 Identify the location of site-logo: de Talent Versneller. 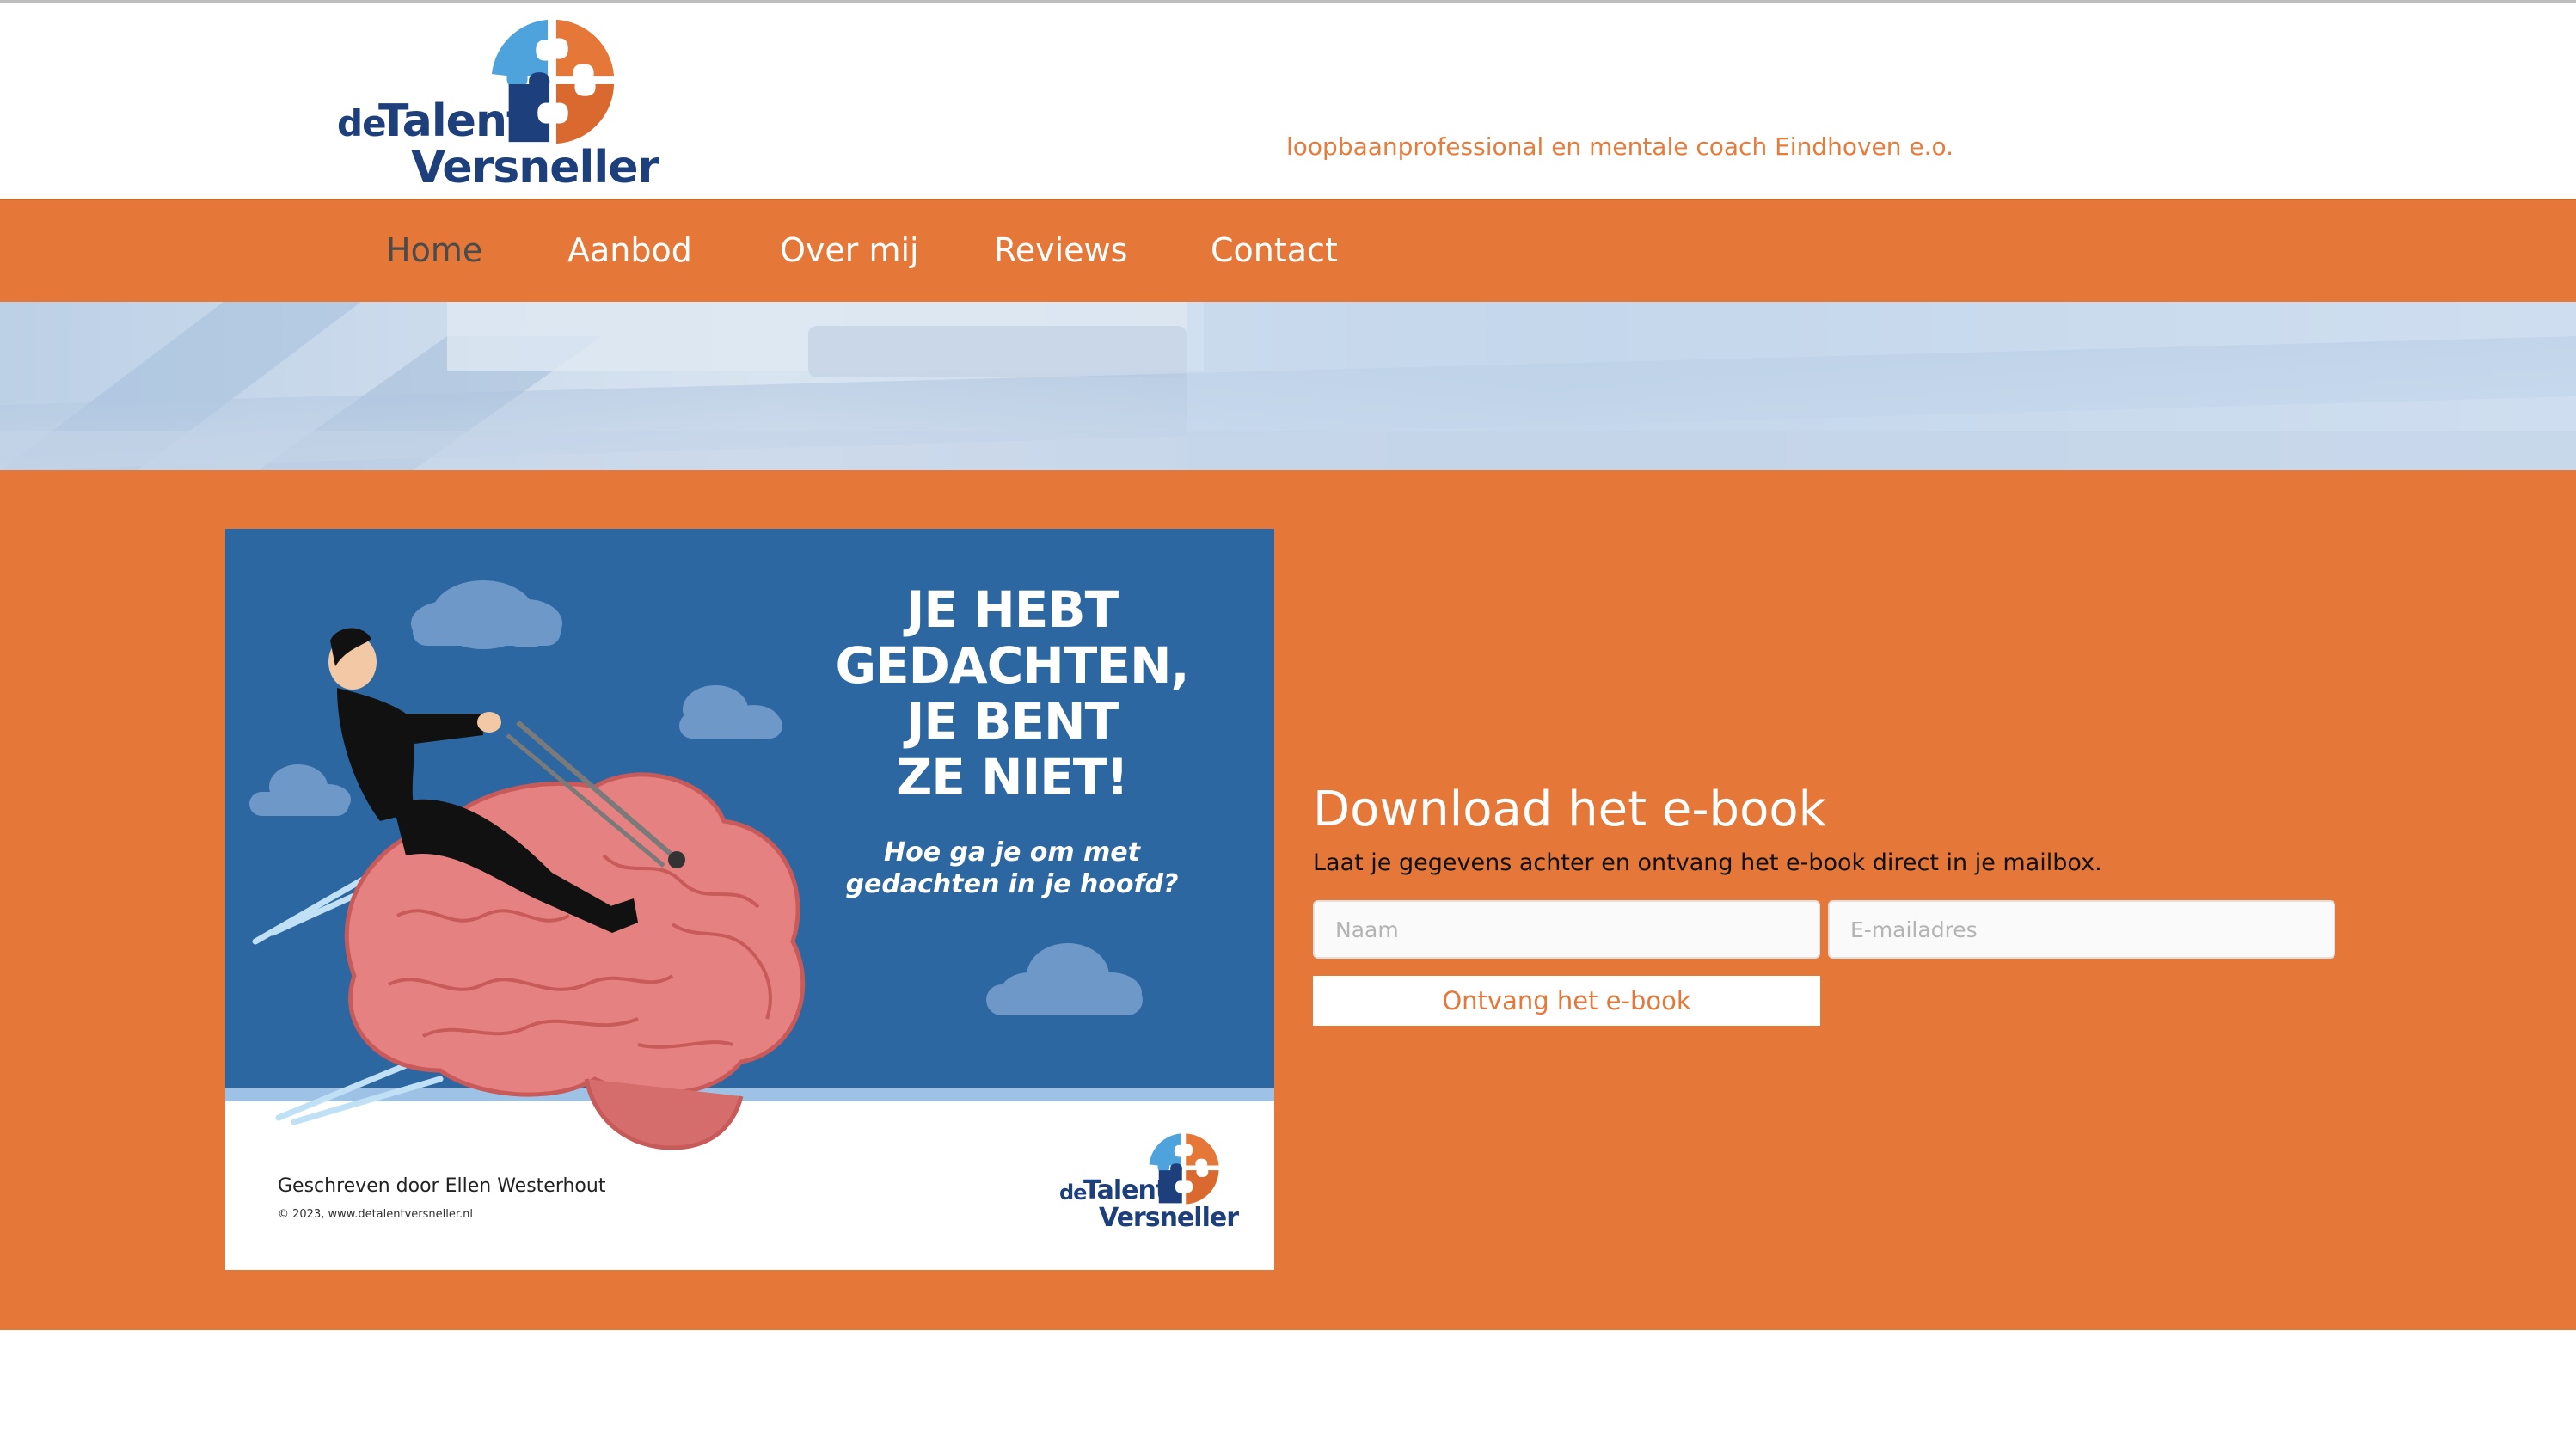
(498, 104).